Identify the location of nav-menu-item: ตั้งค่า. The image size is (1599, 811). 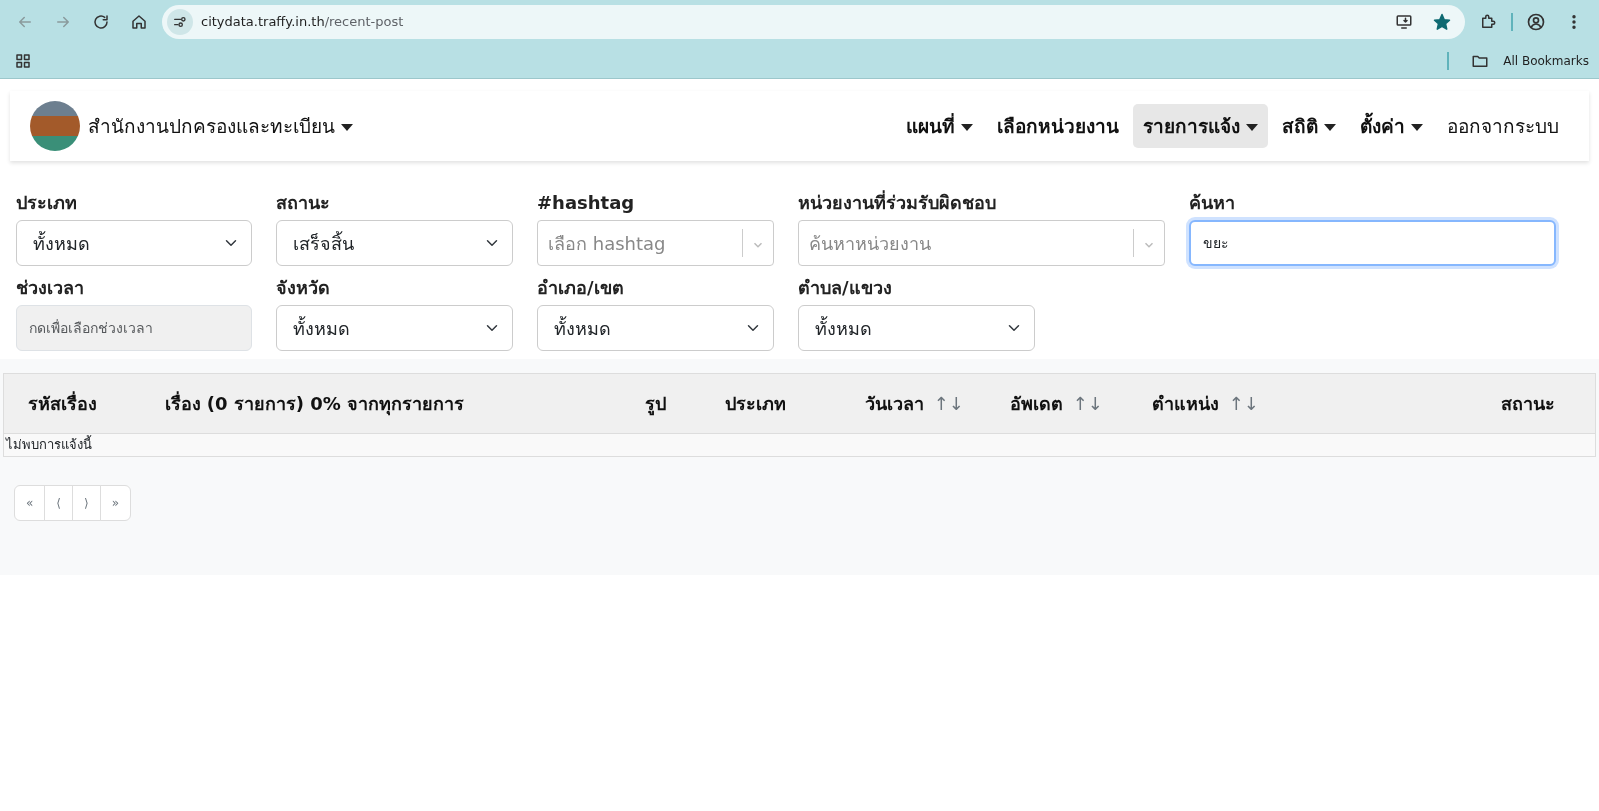
(1391, 126).